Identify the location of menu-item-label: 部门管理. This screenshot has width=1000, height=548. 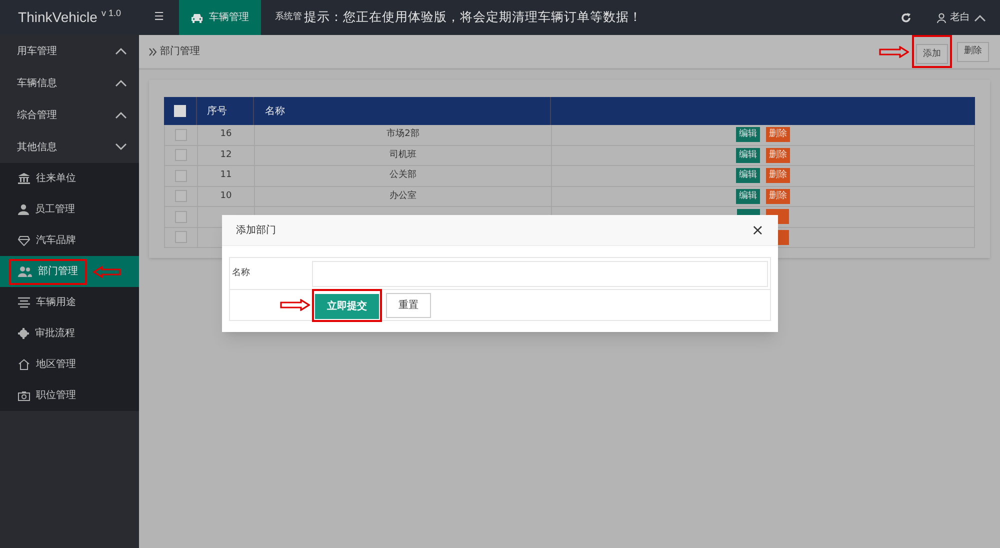
(58, 271).